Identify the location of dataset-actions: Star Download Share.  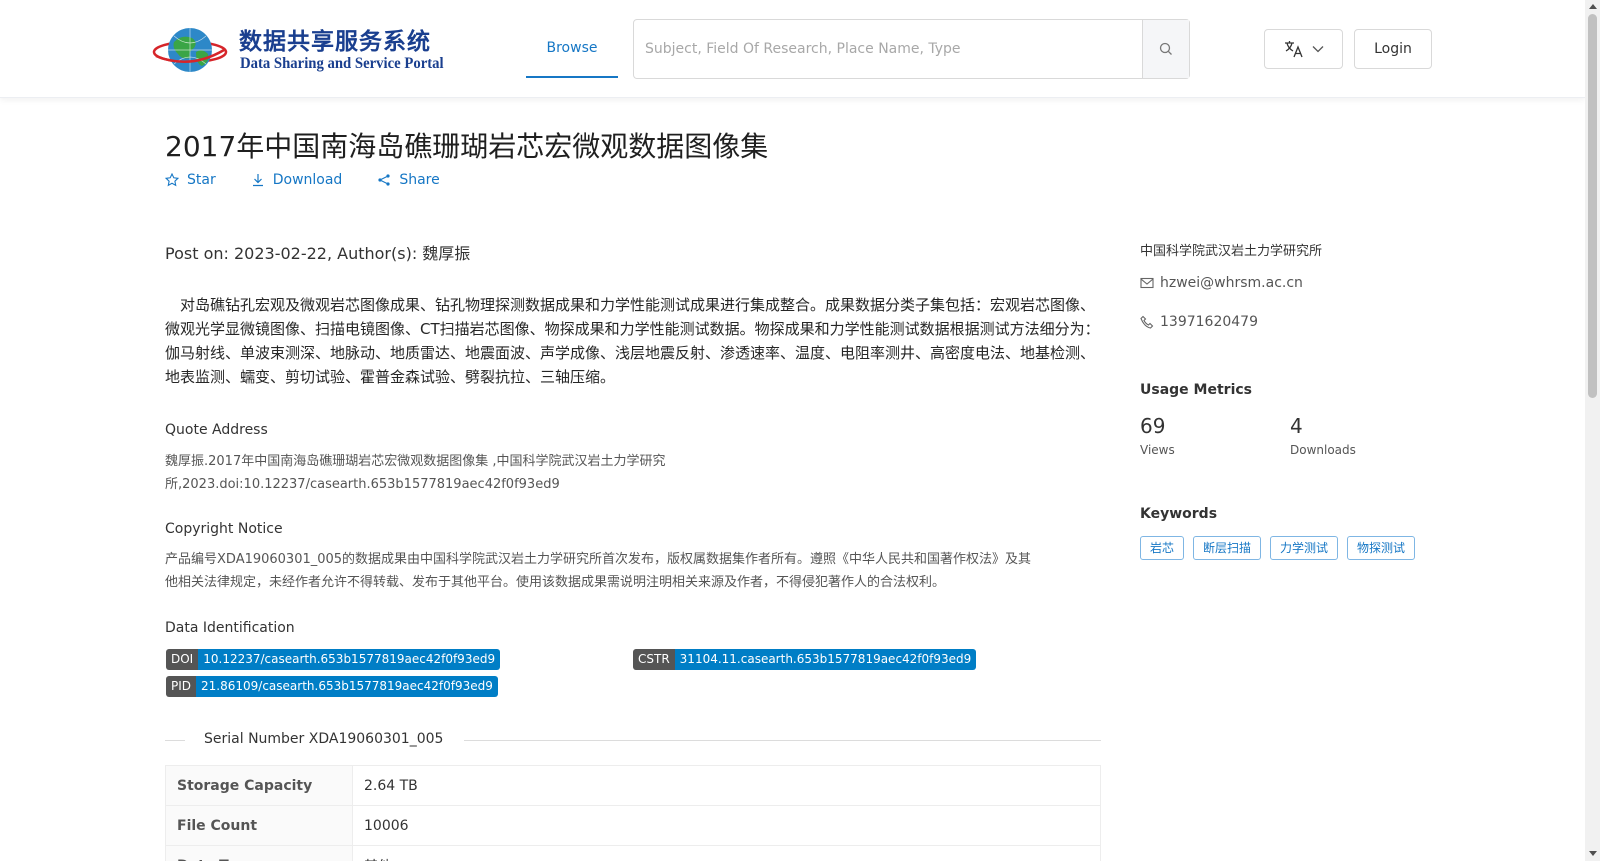
(302, 180).